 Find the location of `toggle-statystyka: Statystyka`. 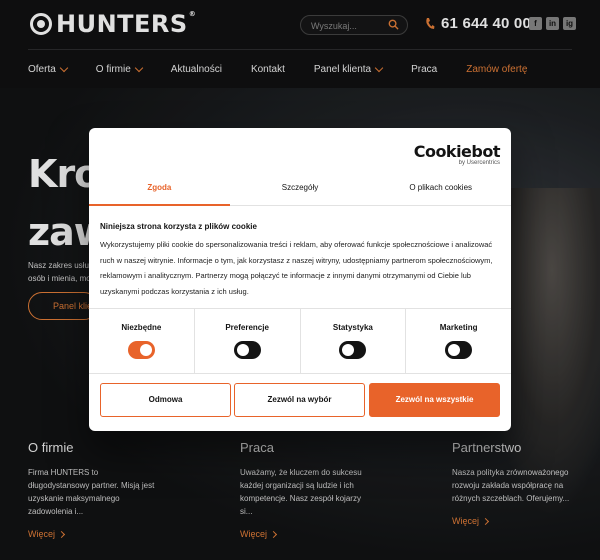

toggle-statystyka: Statystyka is located at coordinates (352, 341).